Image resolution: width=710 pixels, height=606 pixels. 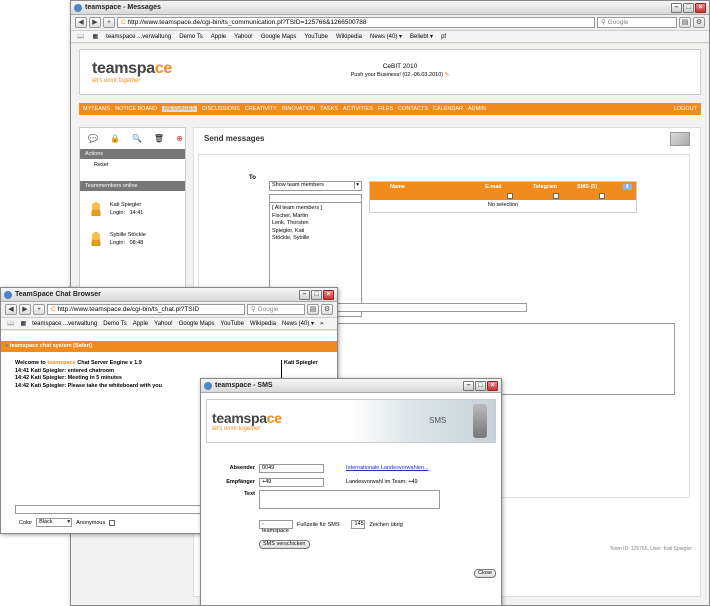 I want to click on nav-discussions: DISCUSSIONS, so click(x=221, y=109).